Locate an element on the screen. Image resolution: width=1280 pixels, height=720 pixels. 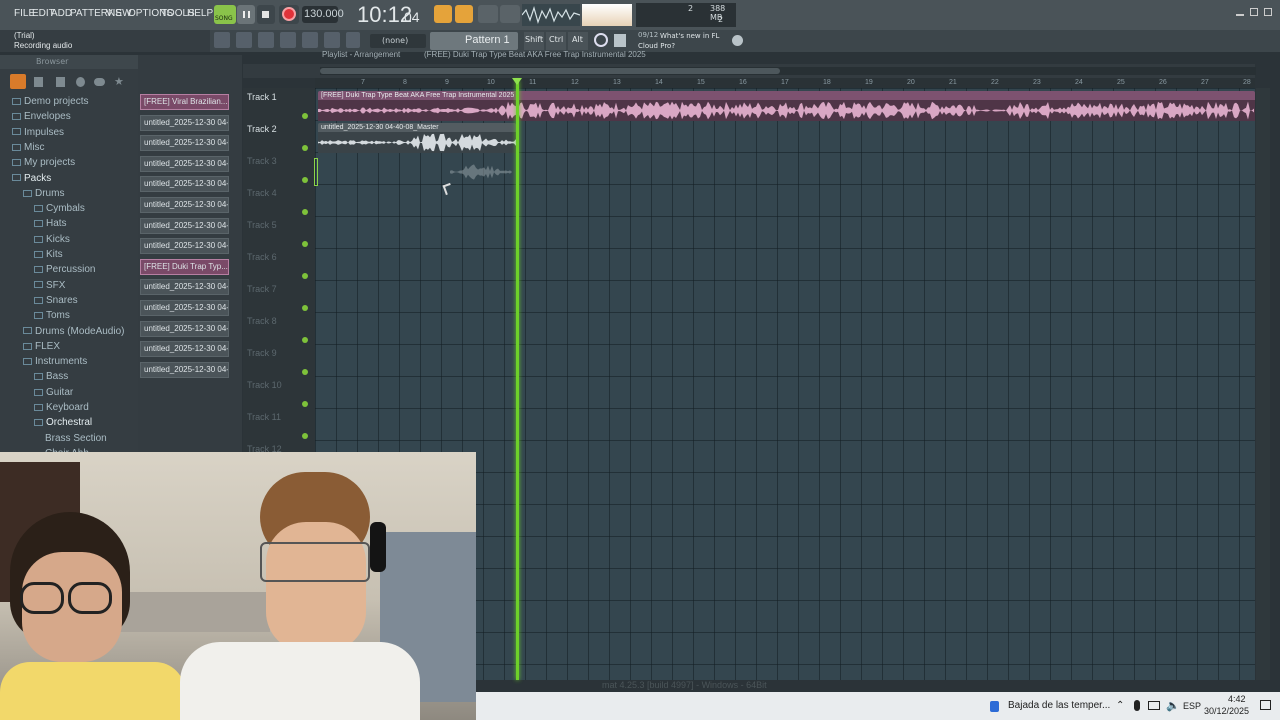
track-label: Track 2 is located at coordinates (262, 129).